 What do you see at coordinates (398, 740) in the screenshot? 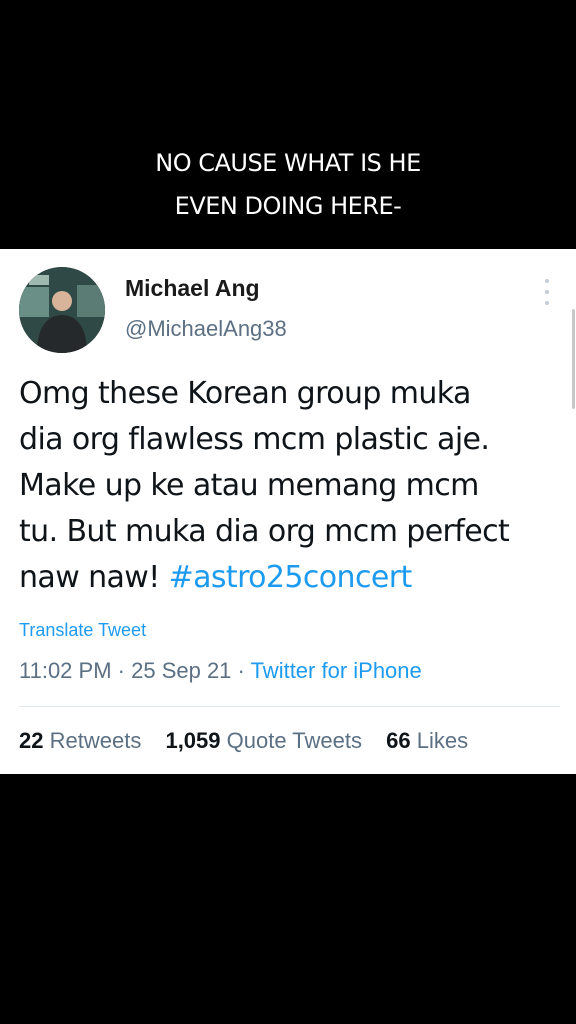
I see `likes-count: 66` at bounding box center [398, 740].